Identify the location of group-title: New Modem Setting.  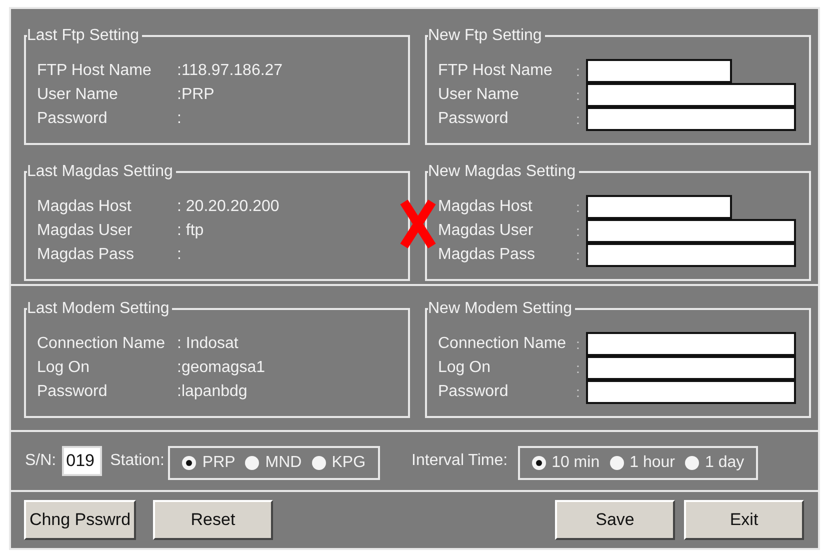
(502, 309).